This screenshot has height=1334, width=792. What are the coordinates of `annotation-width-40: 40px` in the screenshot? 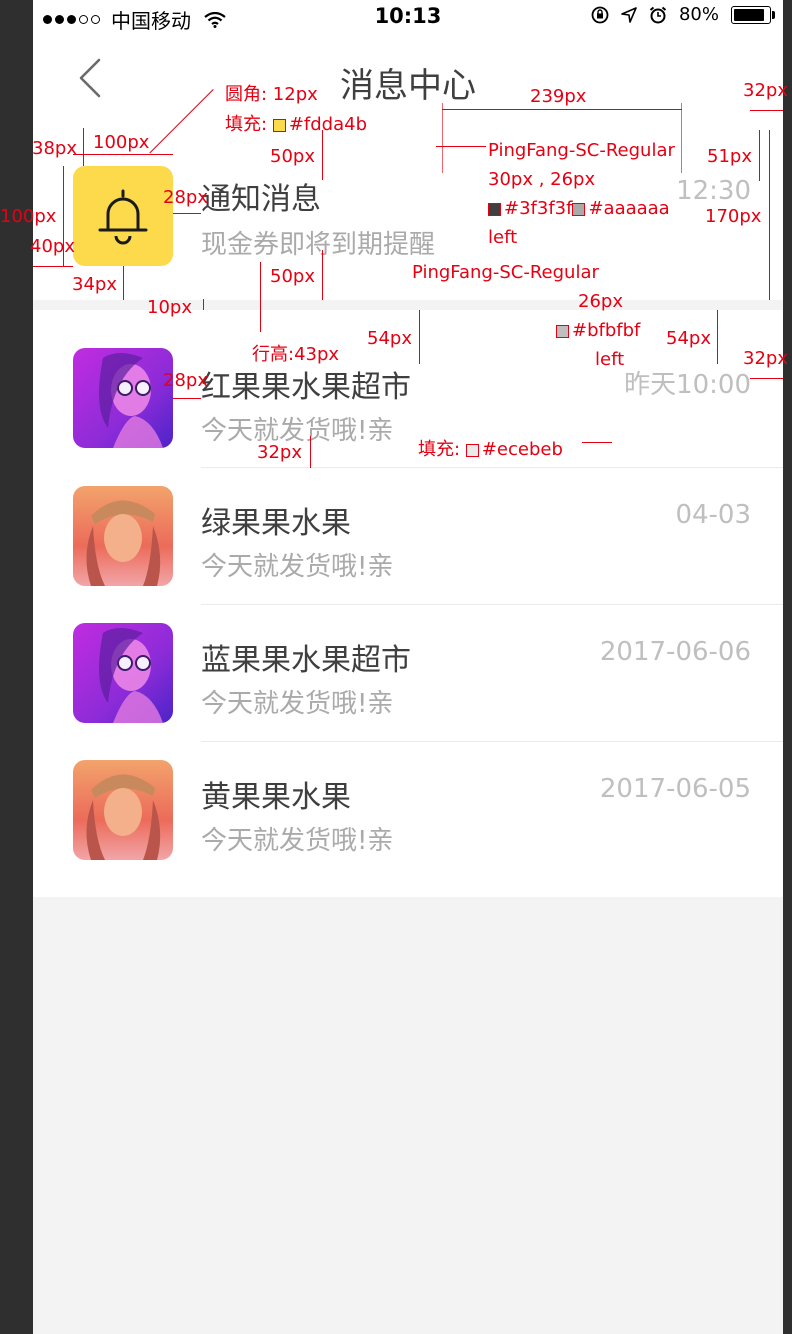 It's located at (52, 246).